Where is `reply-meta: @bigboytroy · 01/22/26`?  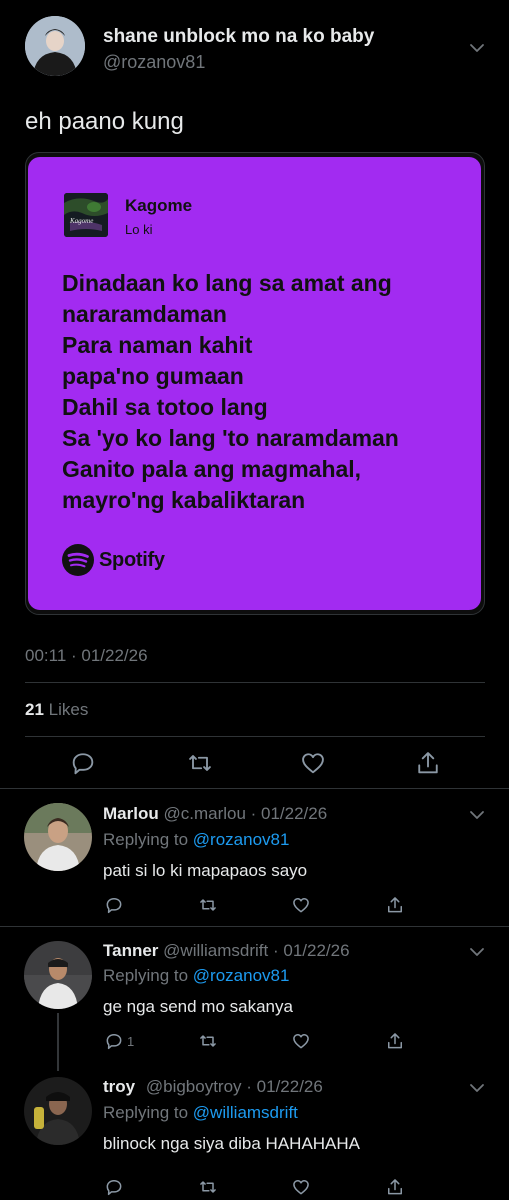
reply-meta: @bigboytroy · 01/22/26 is located at coordinates (234, 1086).